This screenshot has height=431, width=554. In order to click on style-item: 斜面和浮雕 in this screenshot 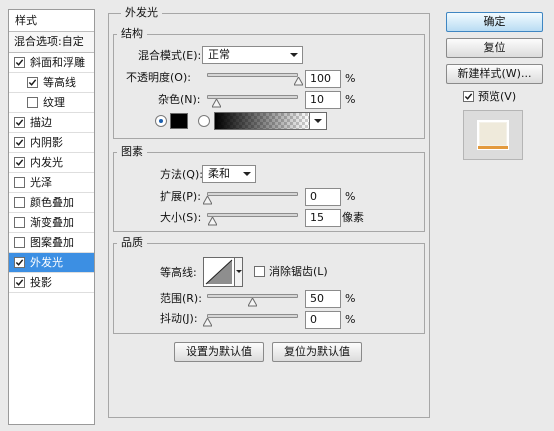, I will do `click(51, 63)`.